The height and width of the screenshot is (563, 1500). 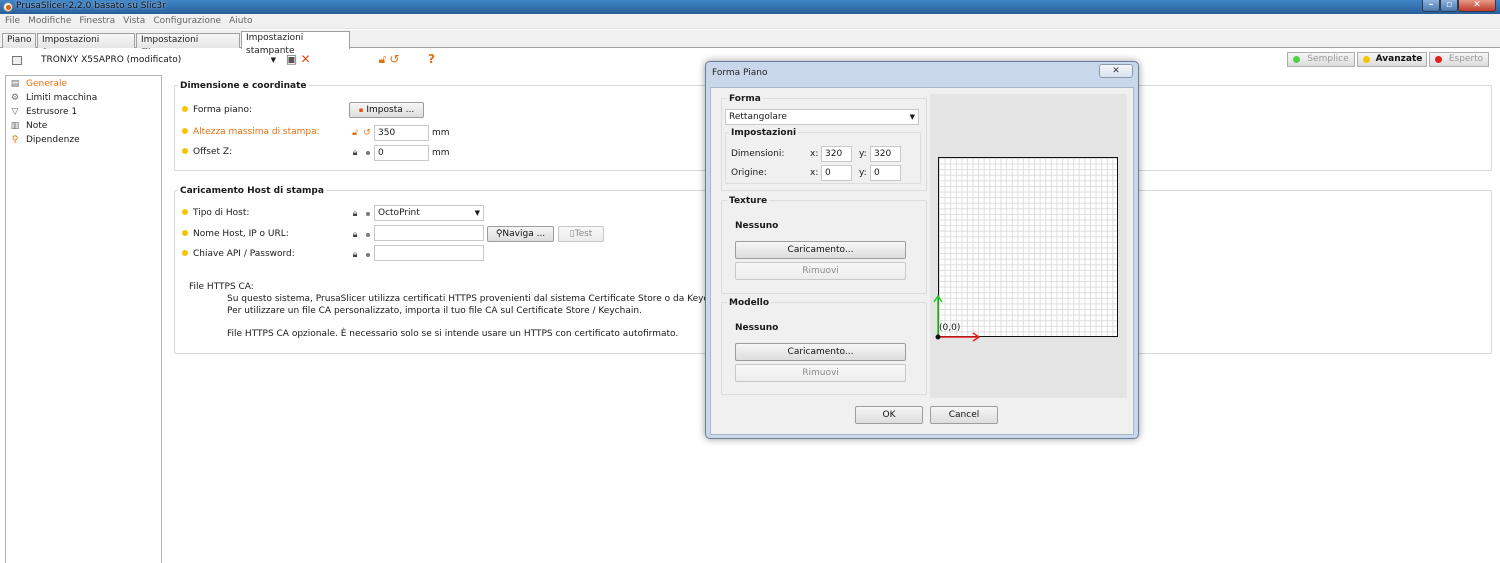 I want to click on texture-value: Nessuno, so click(x=757, y=226).